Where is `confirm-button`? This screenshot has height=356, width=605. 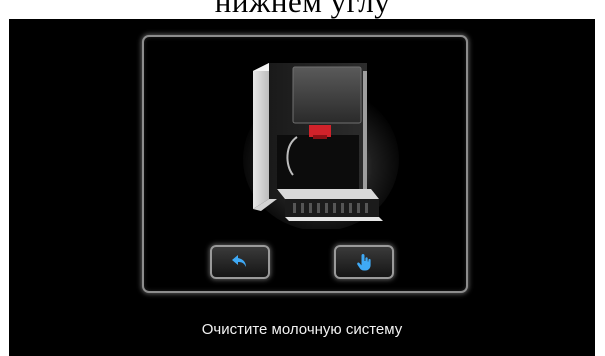
confirm-button is located at coordinates (364, 262).